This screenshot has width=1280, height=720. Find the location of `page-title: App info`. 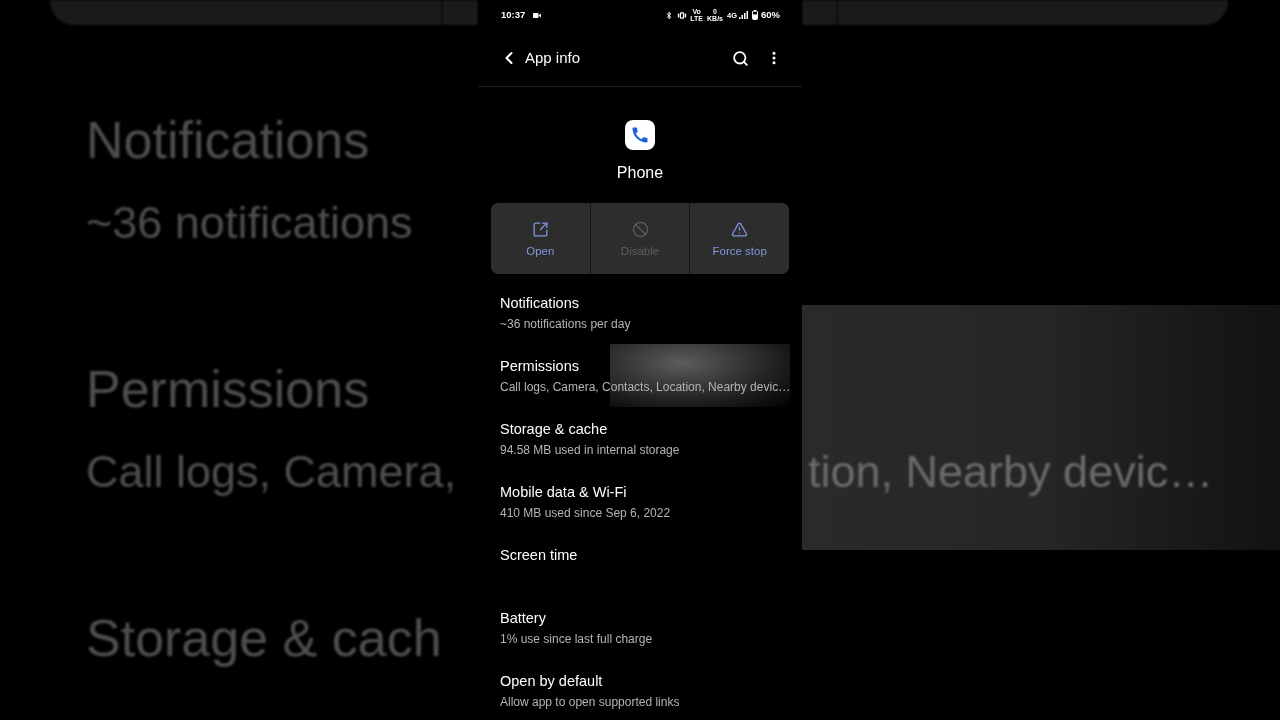

page-title: App info is located at coordinates (553, 58).